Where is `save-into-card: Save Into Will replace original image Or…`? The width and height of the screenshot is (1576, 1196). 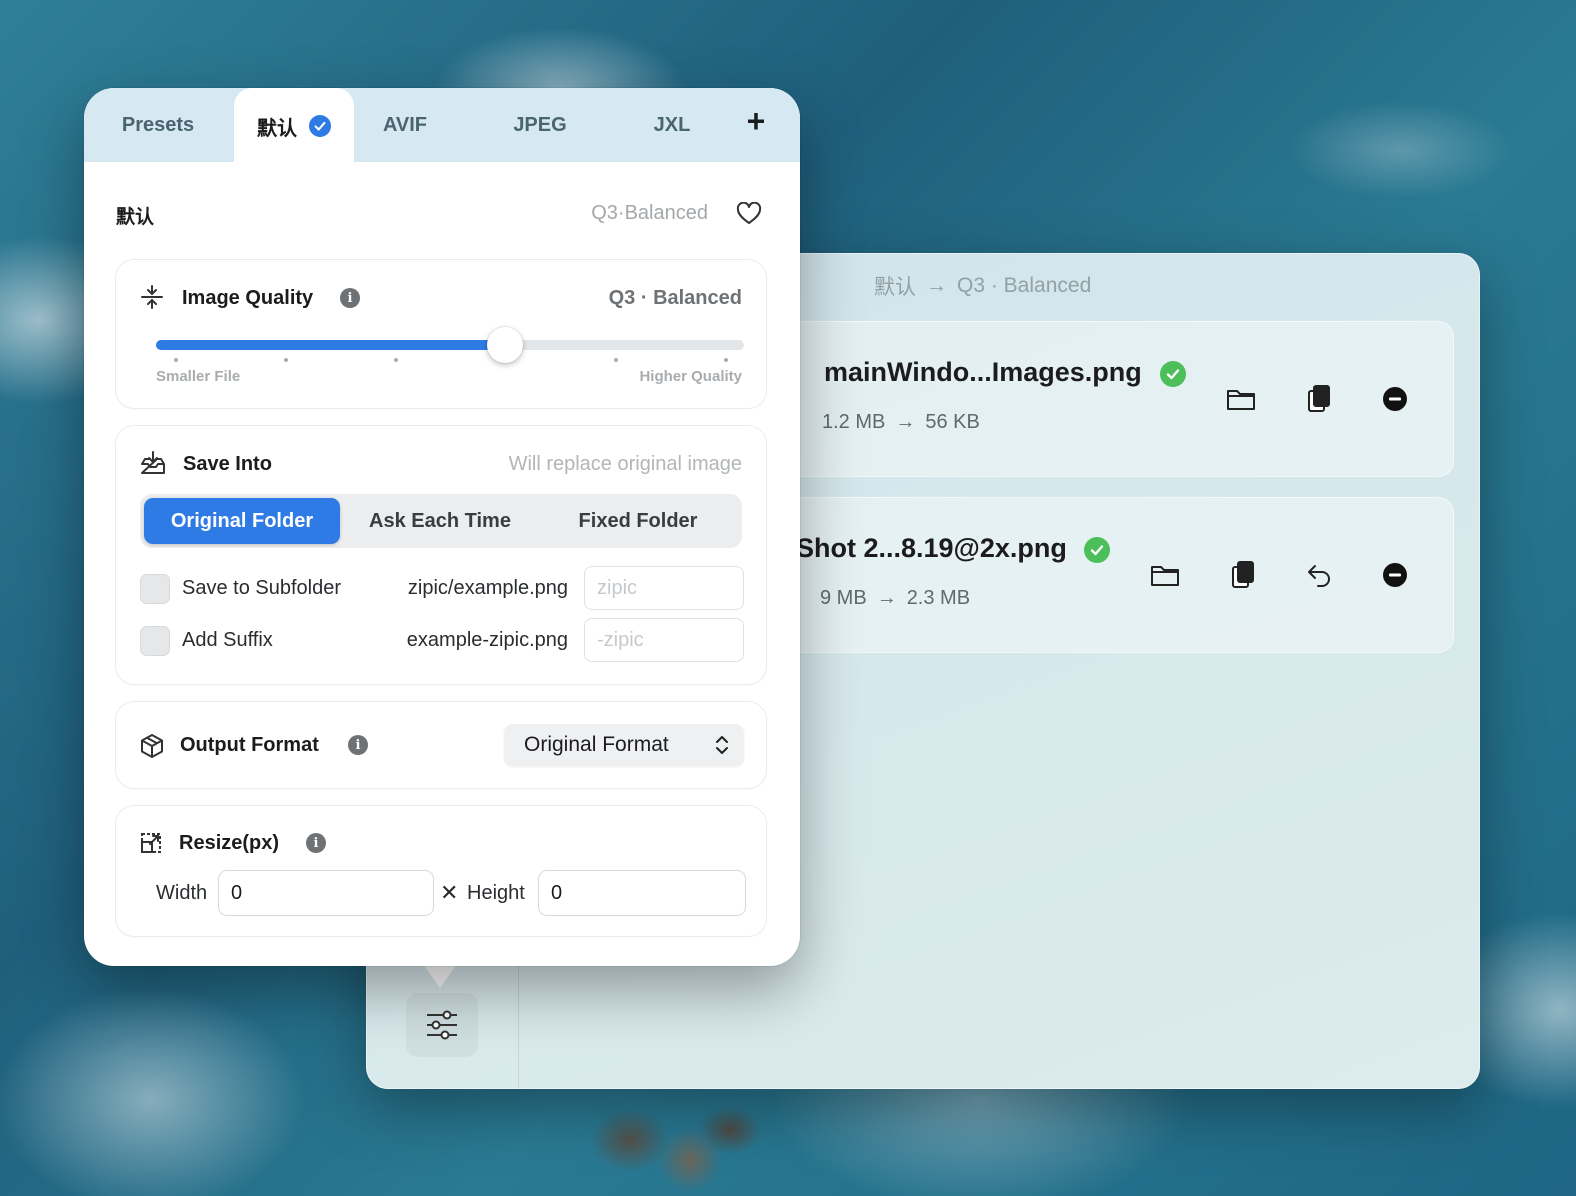 save-into-card: Save Into Will replace original image Or… is located at coordinates (441, 555).